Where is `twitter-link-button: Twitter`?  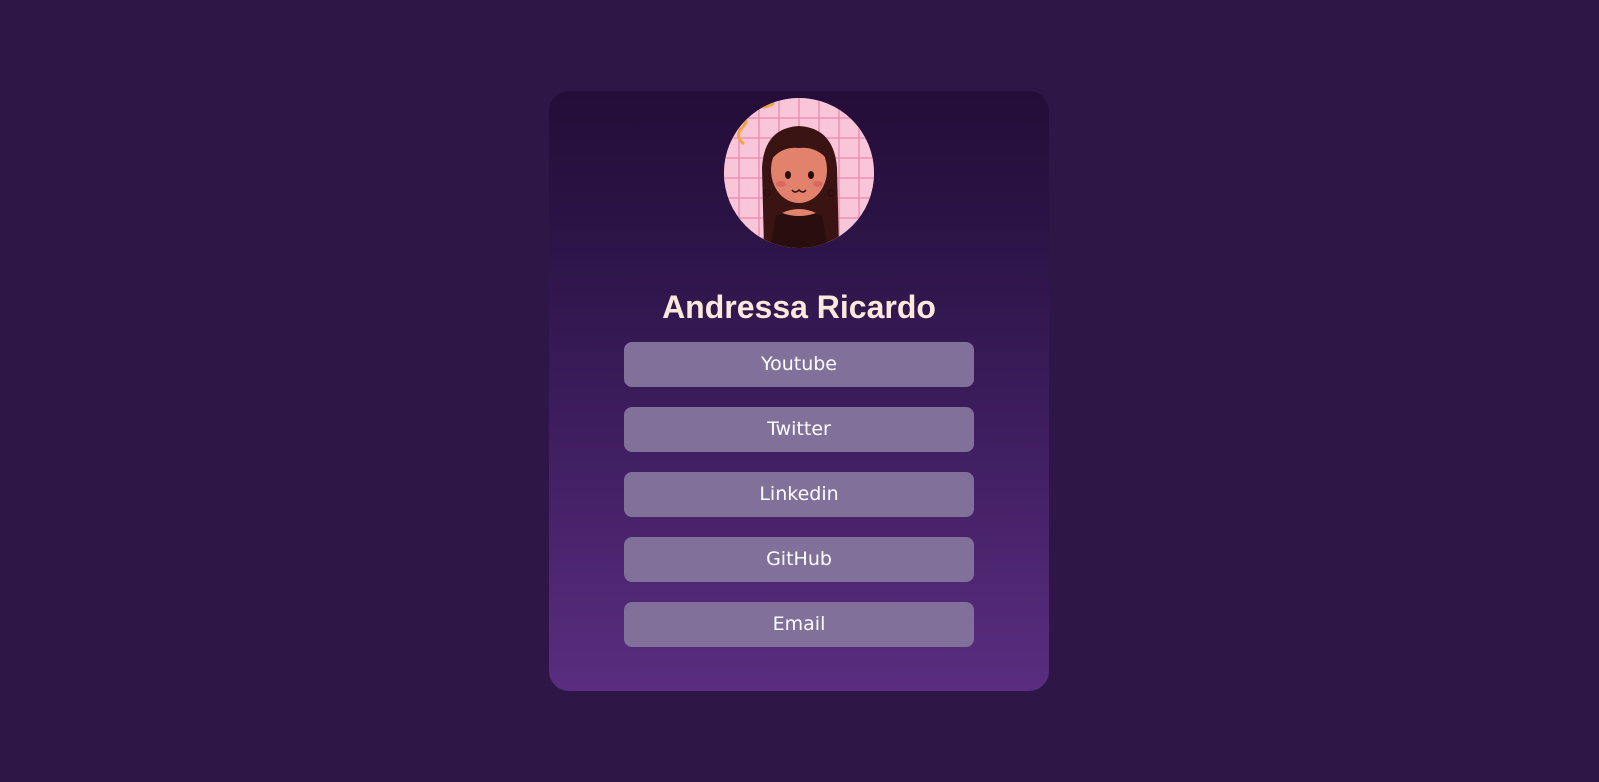
twitter-link-button: Twitter is located at coordinates (799, 429).